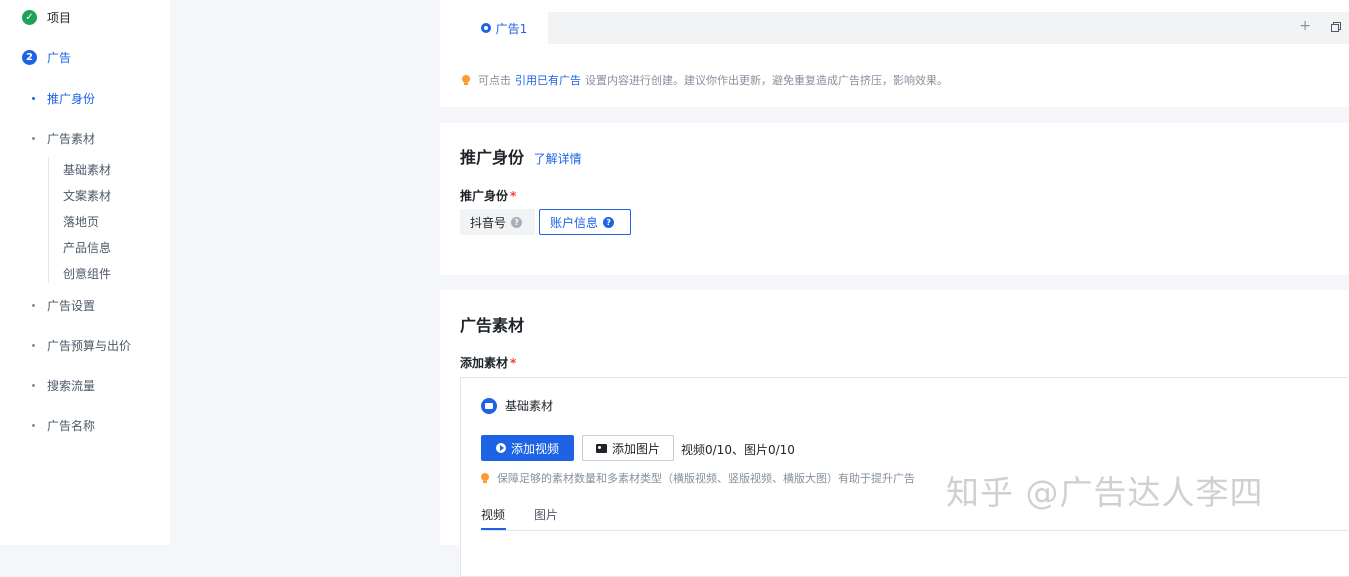 Image resolution: width=1349 pixels, height=577 pixels. Describe the element at coordinates (546, 514) in the screenshot. I see `tab-image: 图片` at that location.